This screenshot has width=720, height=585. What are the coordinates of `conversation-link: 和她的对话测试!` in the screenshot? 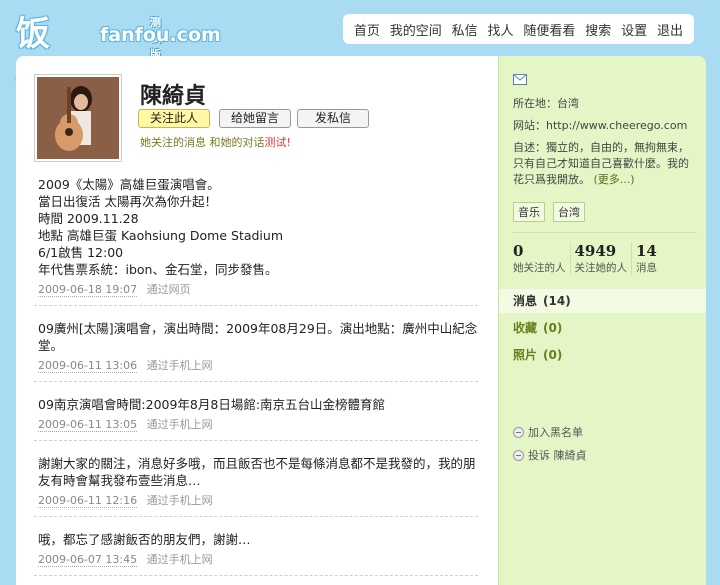 It's located at (250, 142).